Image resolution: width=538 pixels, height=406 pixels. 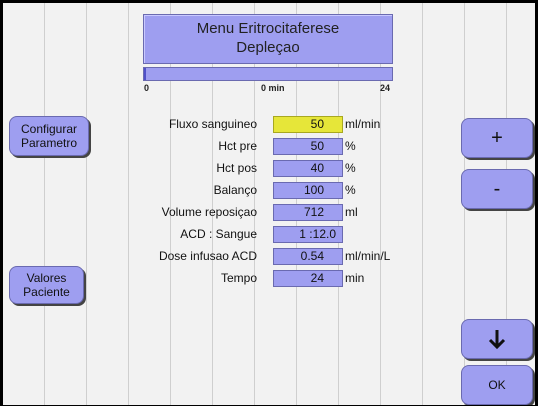 I want to click on param-row-acd-infusion-dose: Dose infusao ACD 0.54 ml/min/L, so click(x=253, y=257).